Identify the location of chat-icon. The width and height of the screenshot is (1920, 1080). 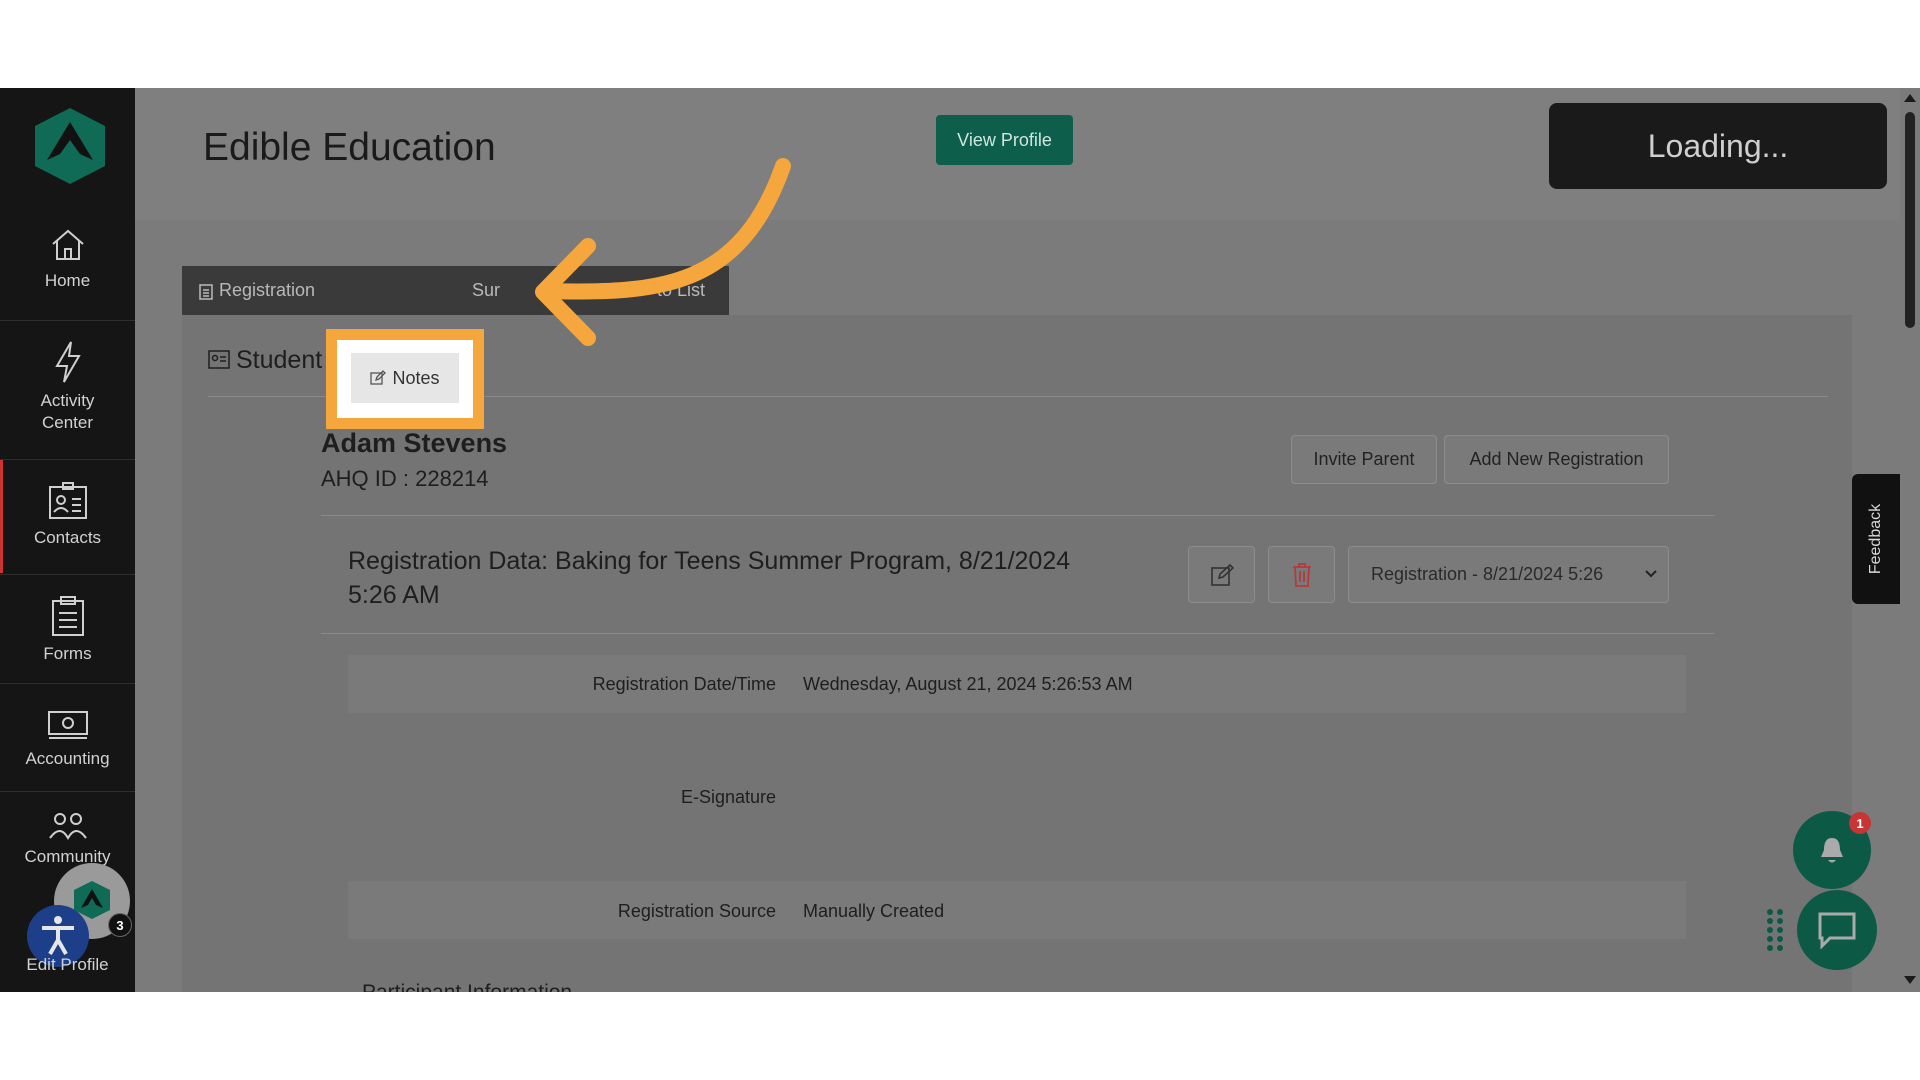
(1837, 931).